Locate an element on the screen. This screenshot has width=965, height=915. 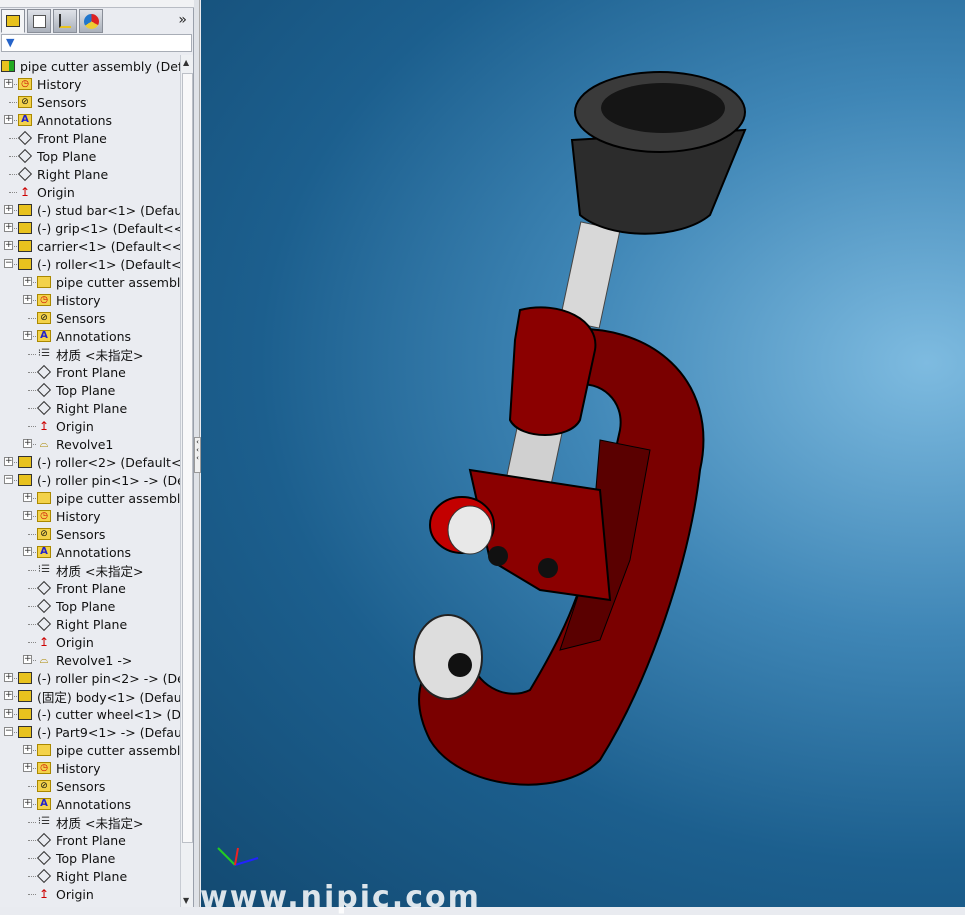
grip-knob-recess is located at coordinates (663, 108).